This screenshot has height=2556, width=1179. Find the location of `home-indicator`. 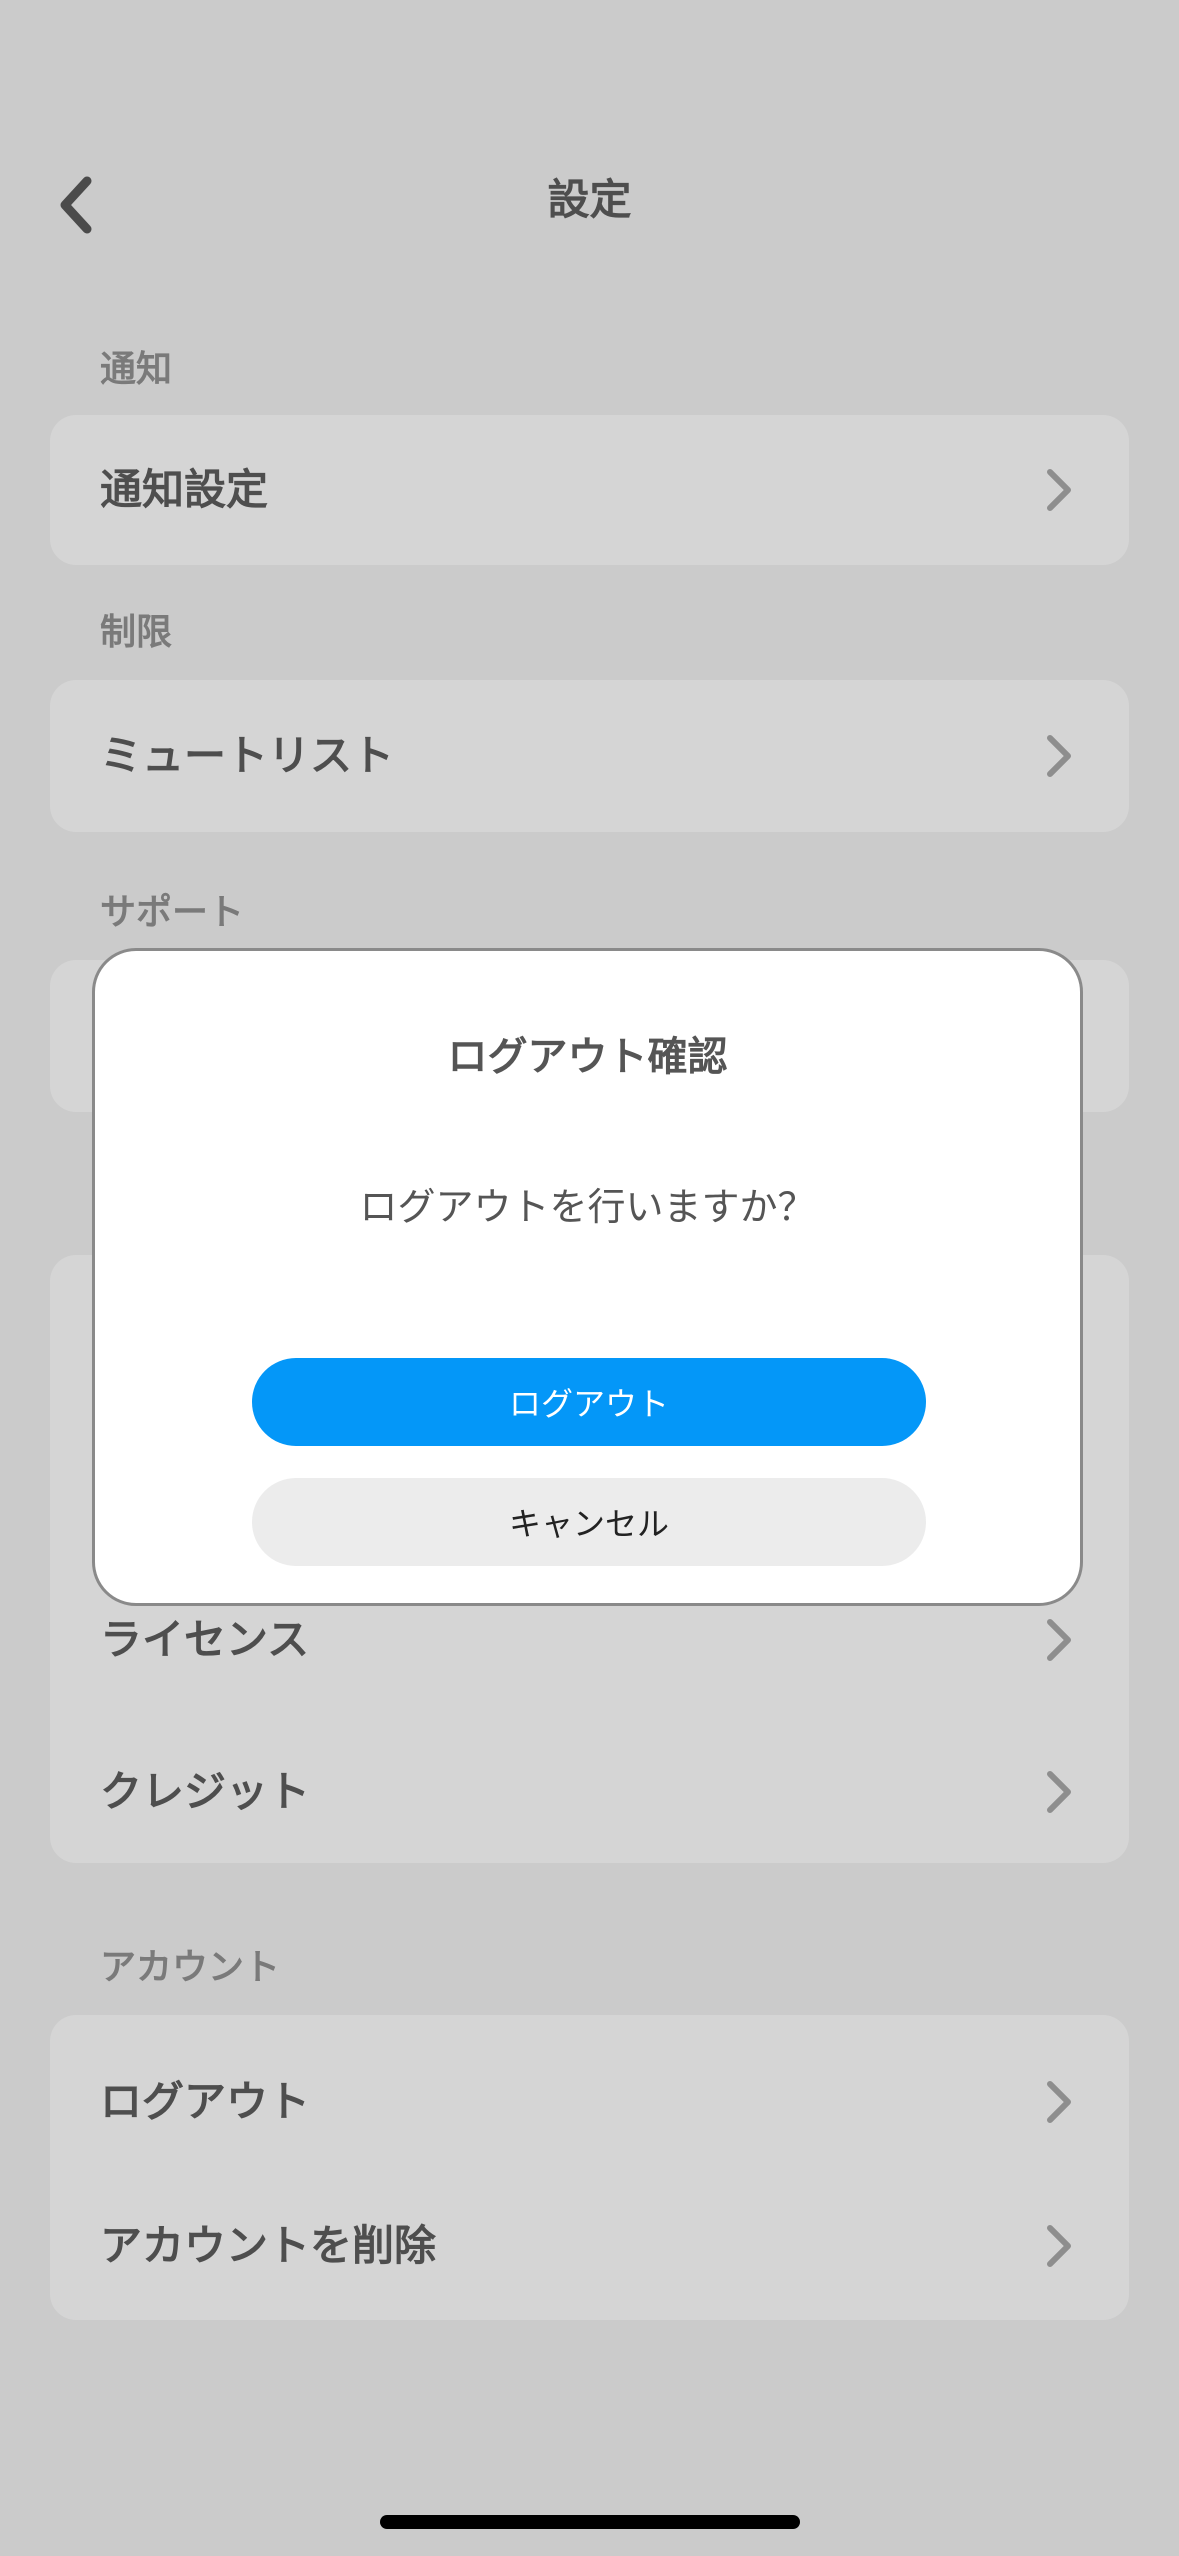

home-indicator is located at coordinates (590, 2522).